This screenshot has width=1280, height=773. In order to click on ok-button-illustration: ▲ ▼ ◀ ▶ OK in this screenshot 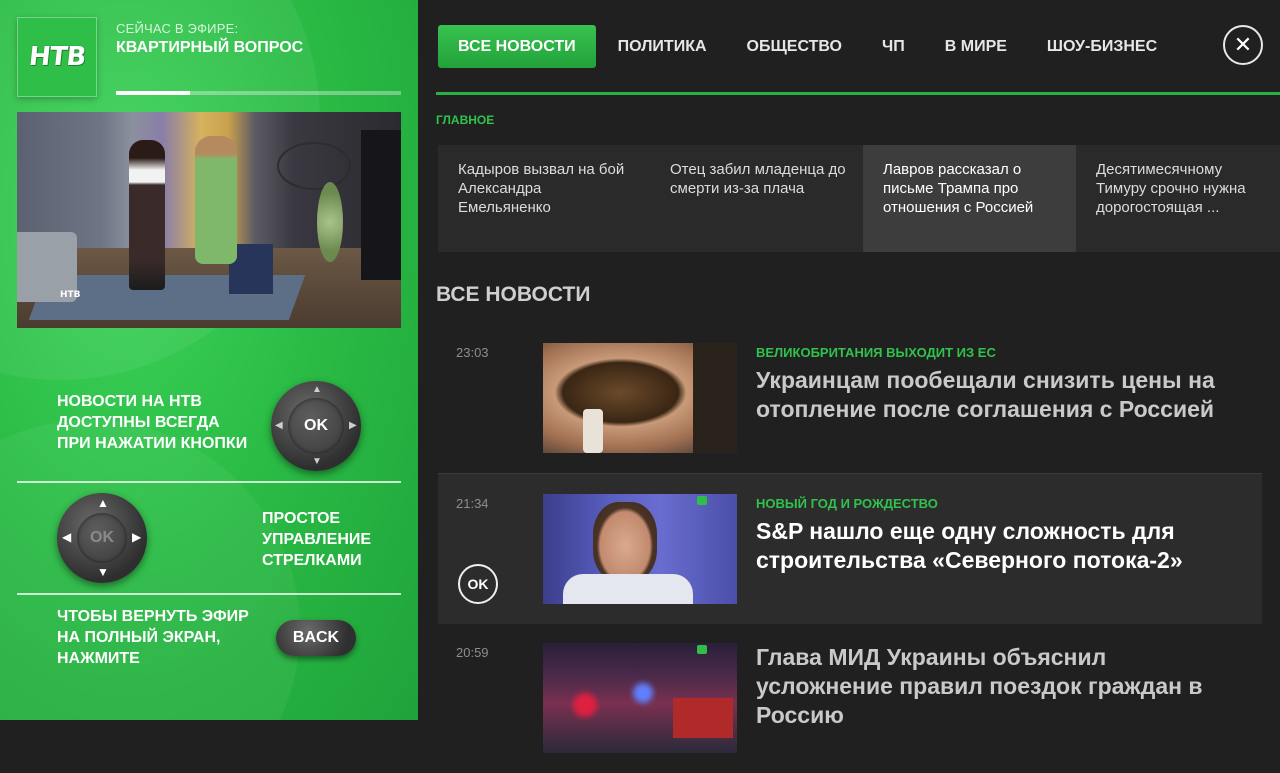, I will do `click(316, 426)`.